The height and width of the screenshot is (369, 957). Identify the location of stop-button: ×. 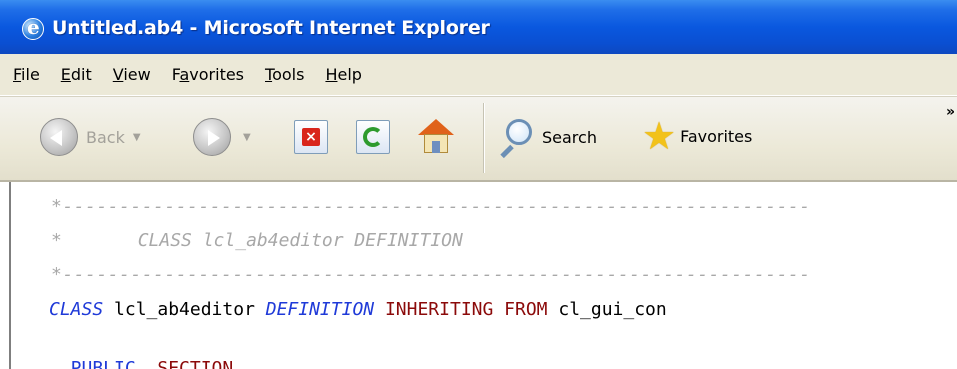
(311, 137).